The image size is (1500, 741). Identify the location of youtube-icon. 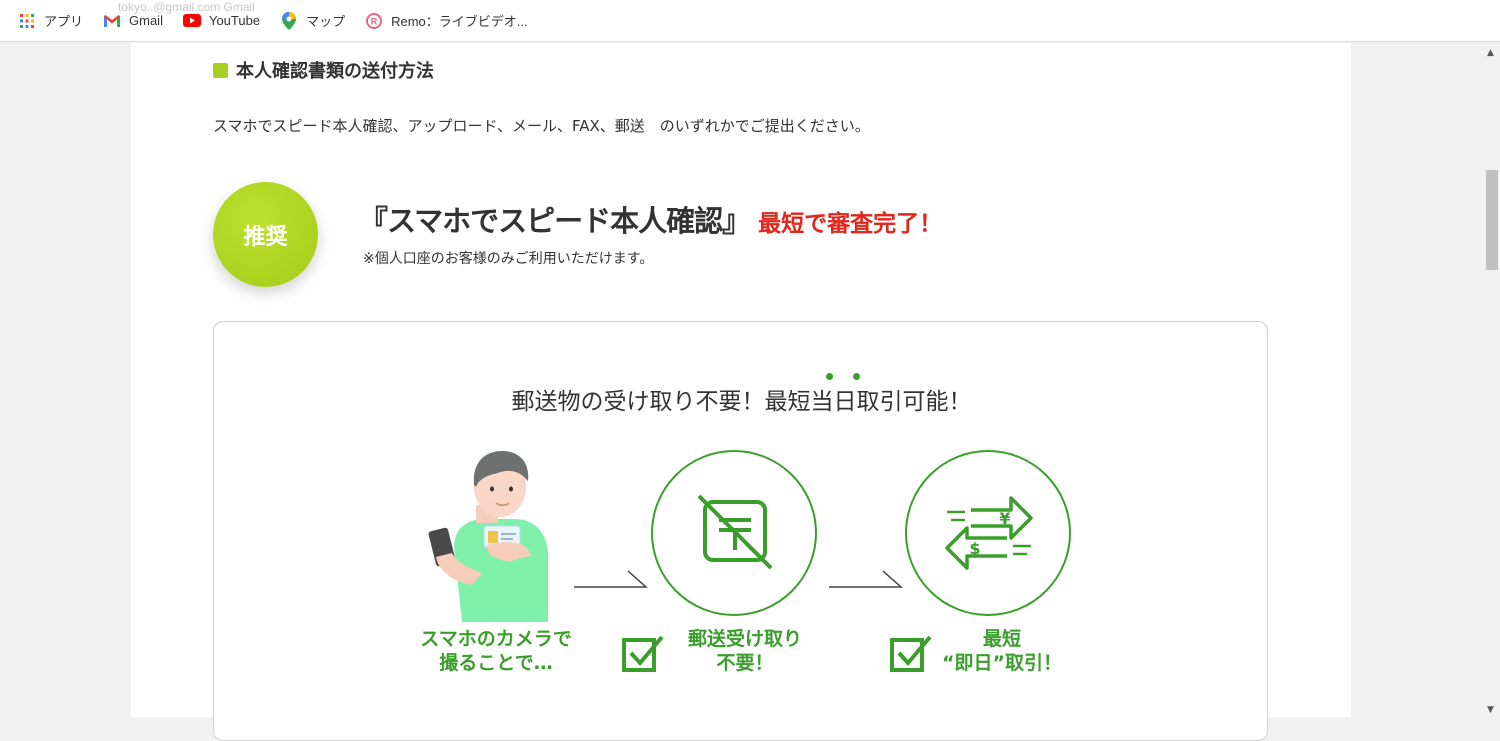
(191, 21).